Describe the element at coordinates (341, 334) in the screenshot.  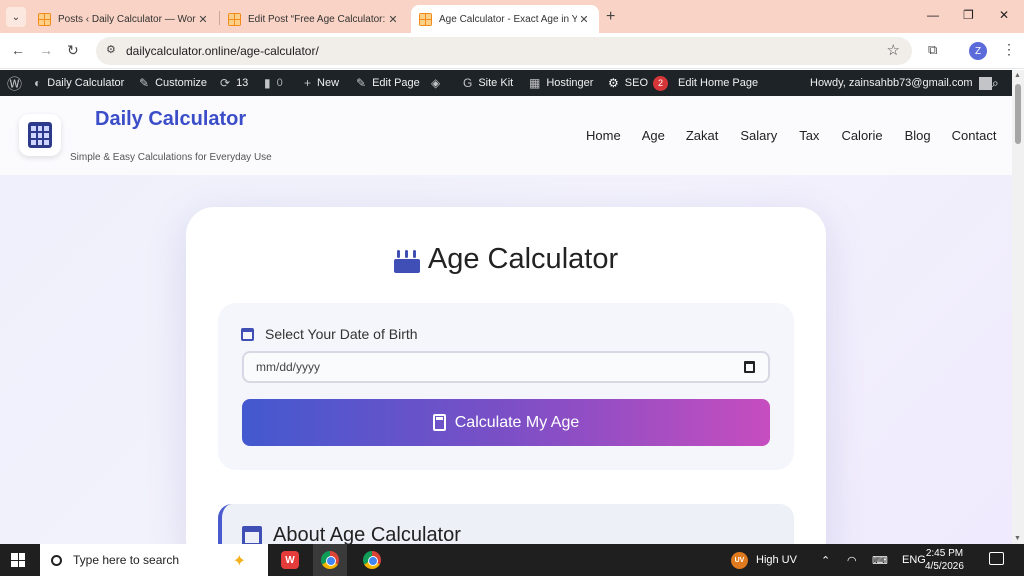
I see `dob-label-text: Select Your Date of Birth` at that location.